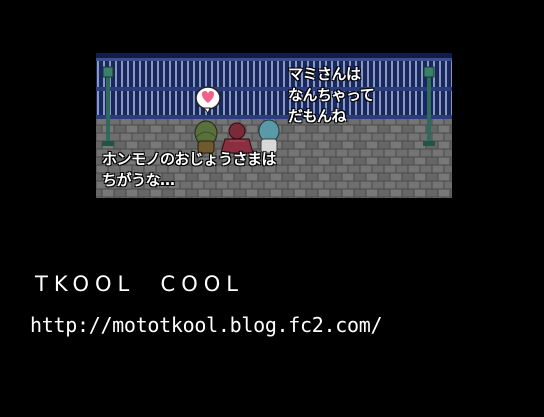 The height and width of the screenshot is (417, 544). I want to click on blog-title: TKOOL COOL, so click(139, 284).